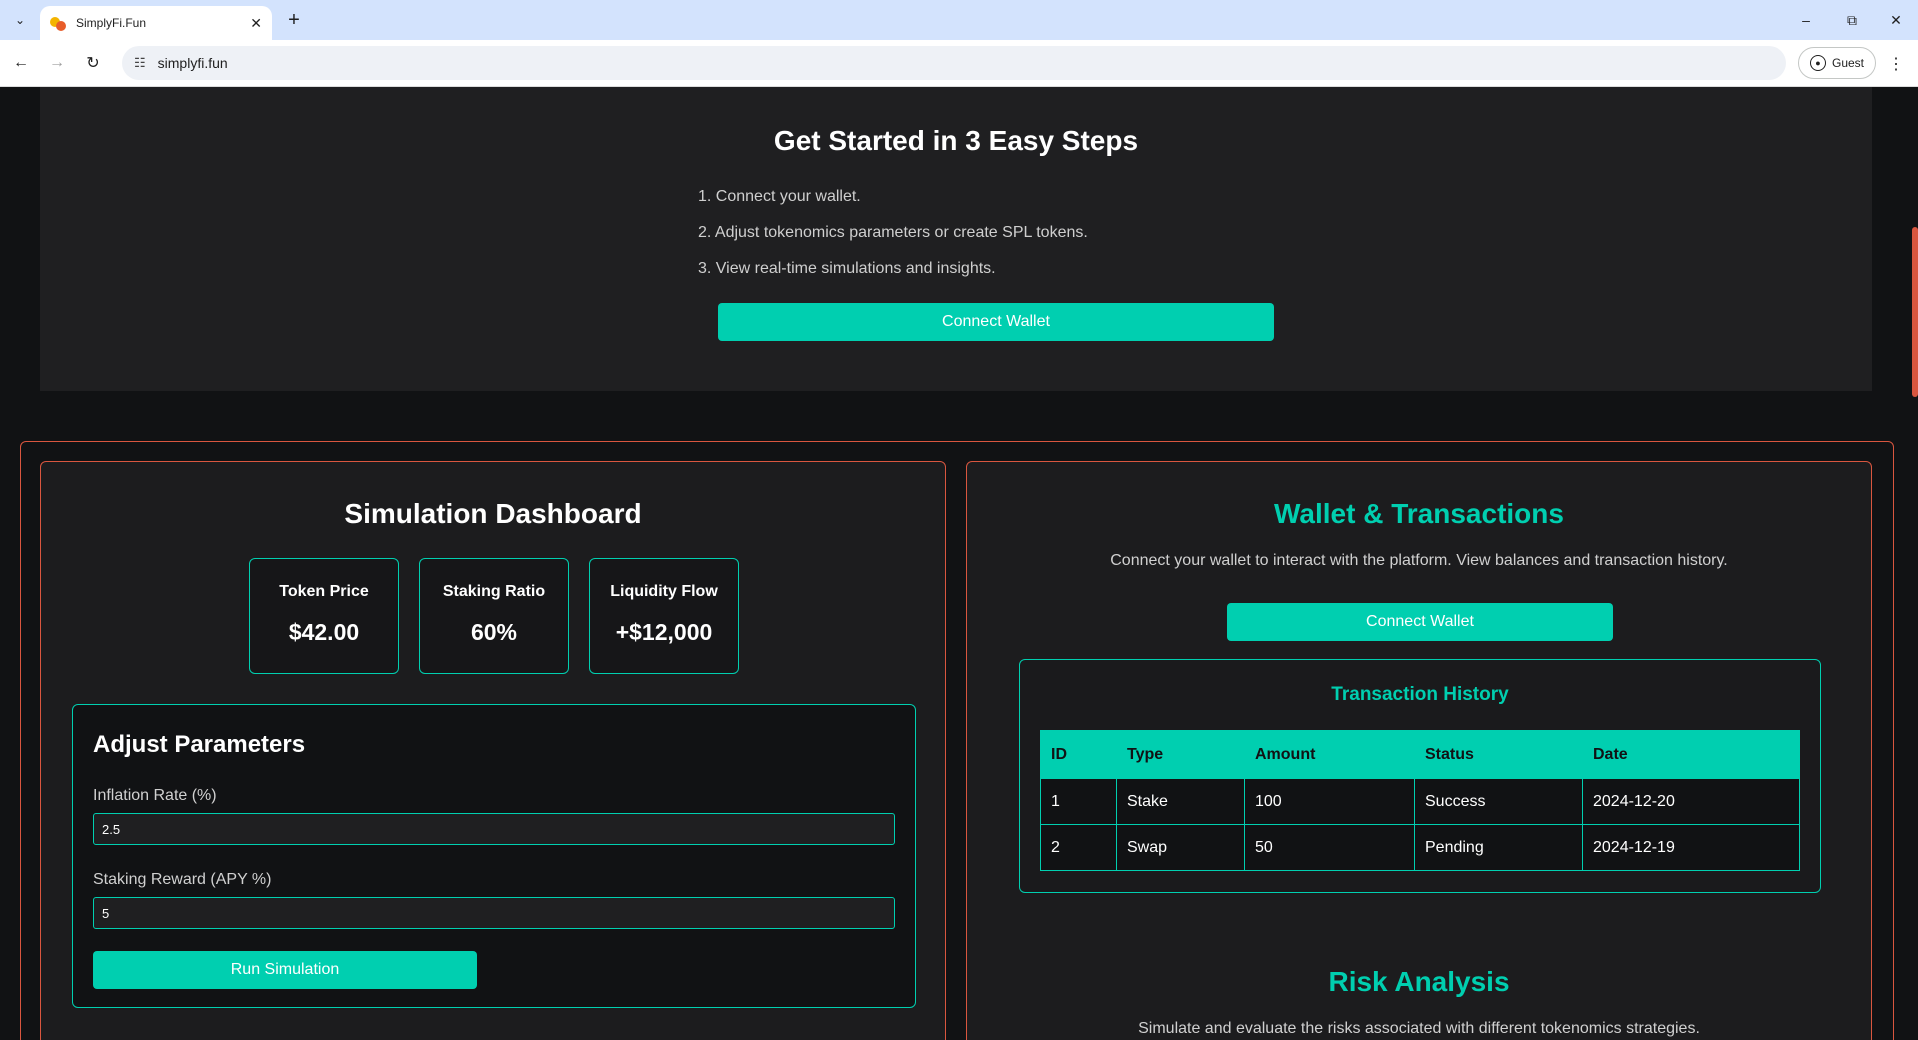  I want to click on profile-button: ● Guest, so click(1837, 63).